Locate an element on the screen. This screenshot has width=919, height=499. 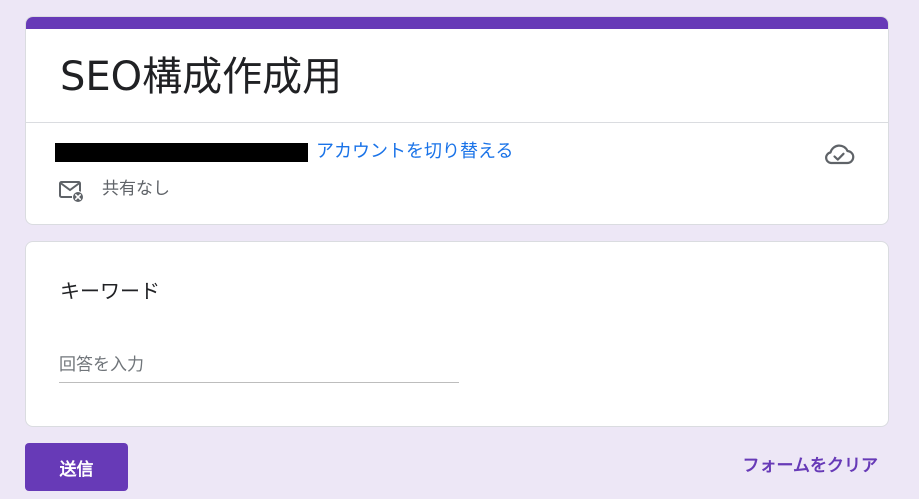
mail-blocked-icon is located at coordinates (71, 192).